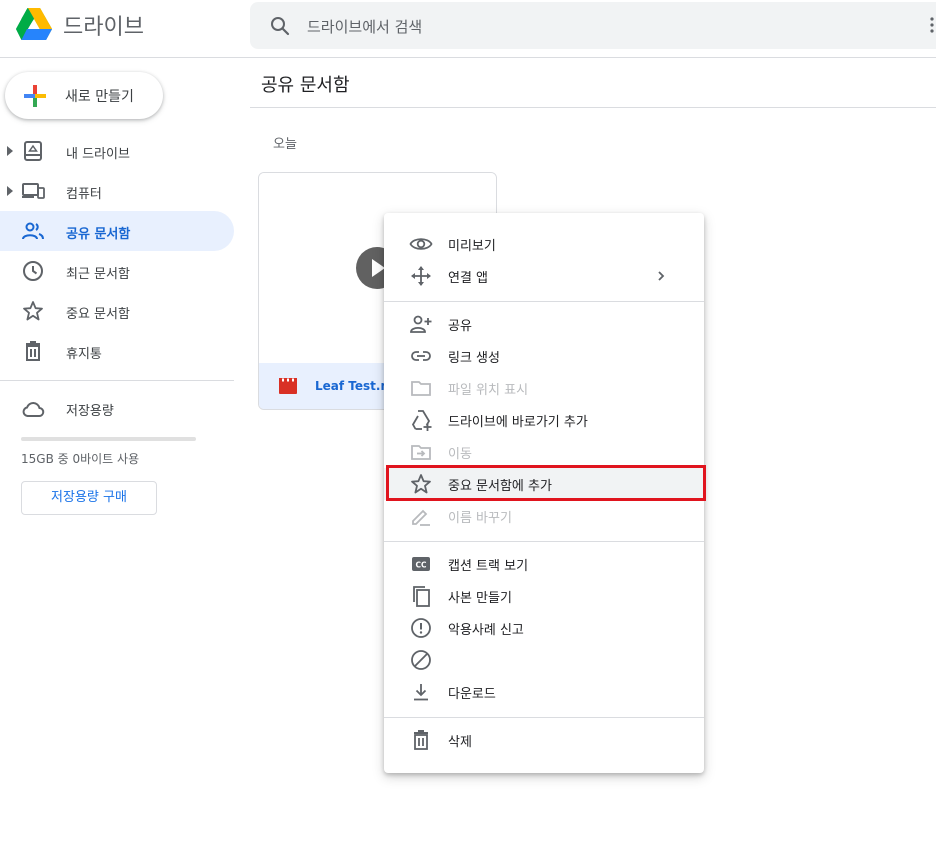 The height and width of the screenshot is (856, 936). What do you see at coordinates (460, 326) in the screenshot?
I see `menu-item-label: 공유` at bounding box center [460, 326].